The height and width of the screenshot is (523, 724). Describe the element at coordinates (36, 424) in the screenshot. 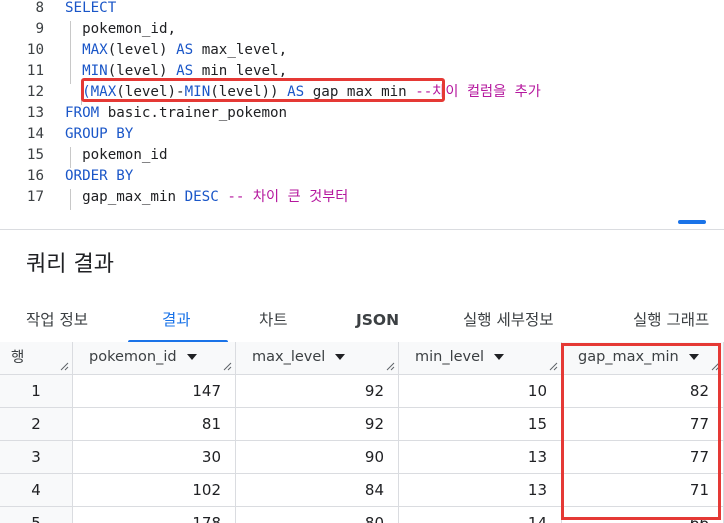

I see `row-number: 2` at that location.